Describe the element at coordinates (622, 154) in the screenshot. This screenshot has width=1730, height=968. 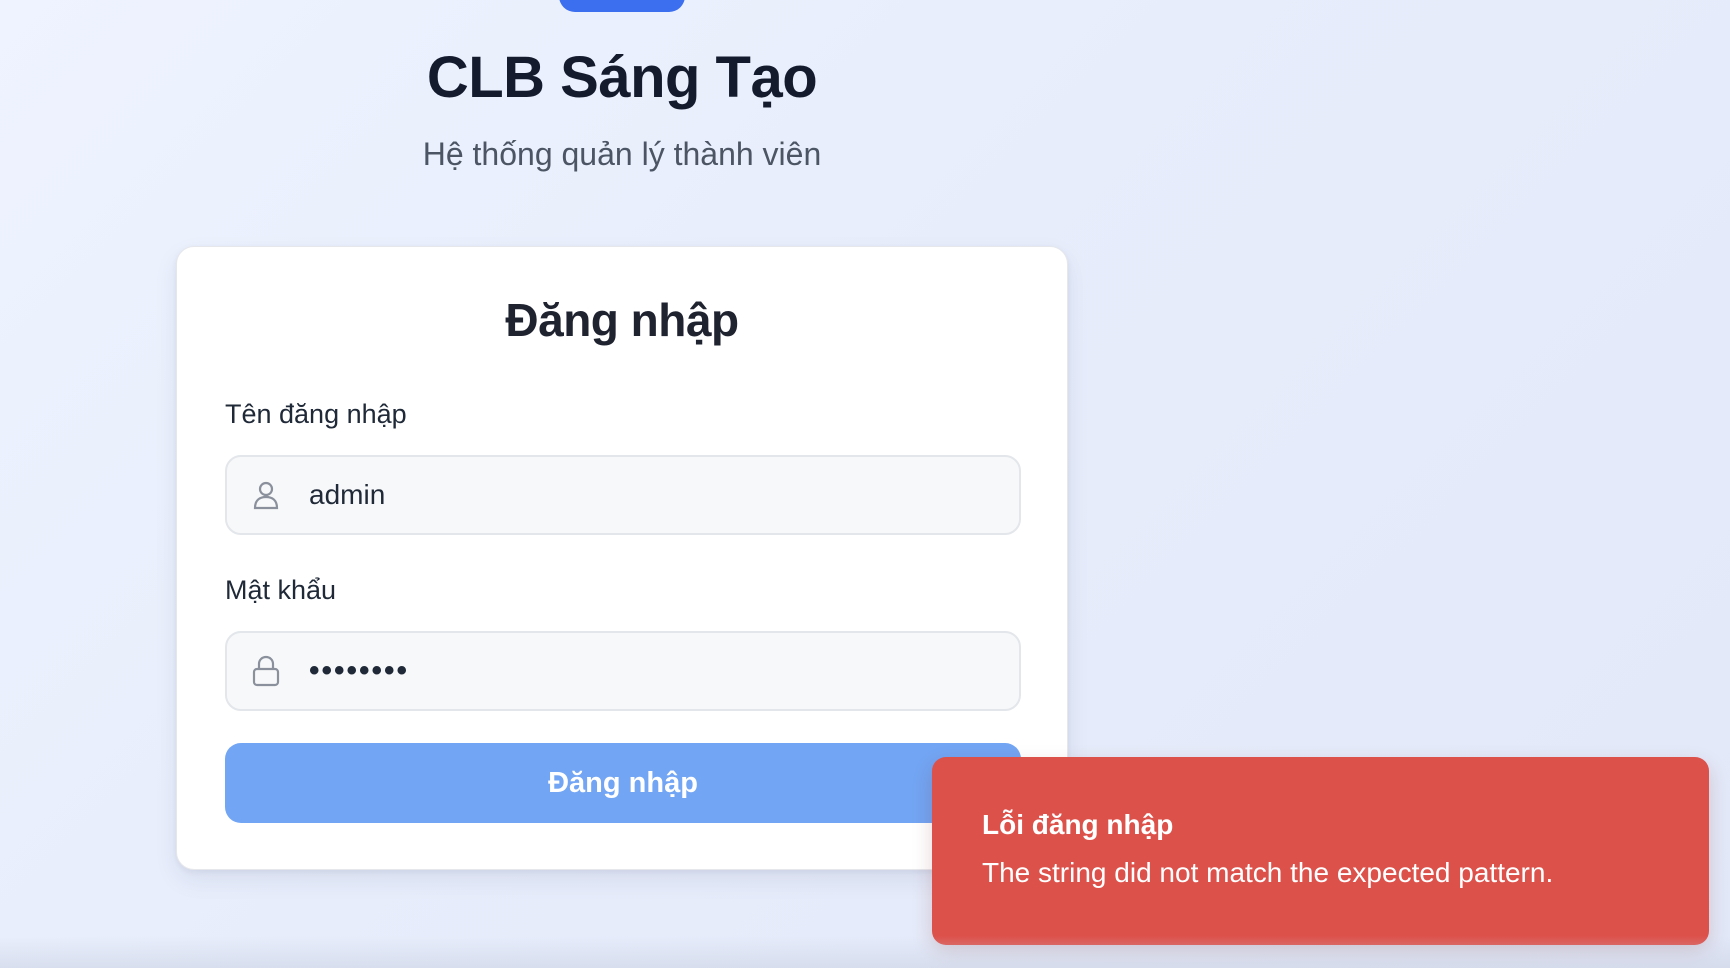
I see `app-subtitle: Hệ thống quản lý thành viên` at that location.